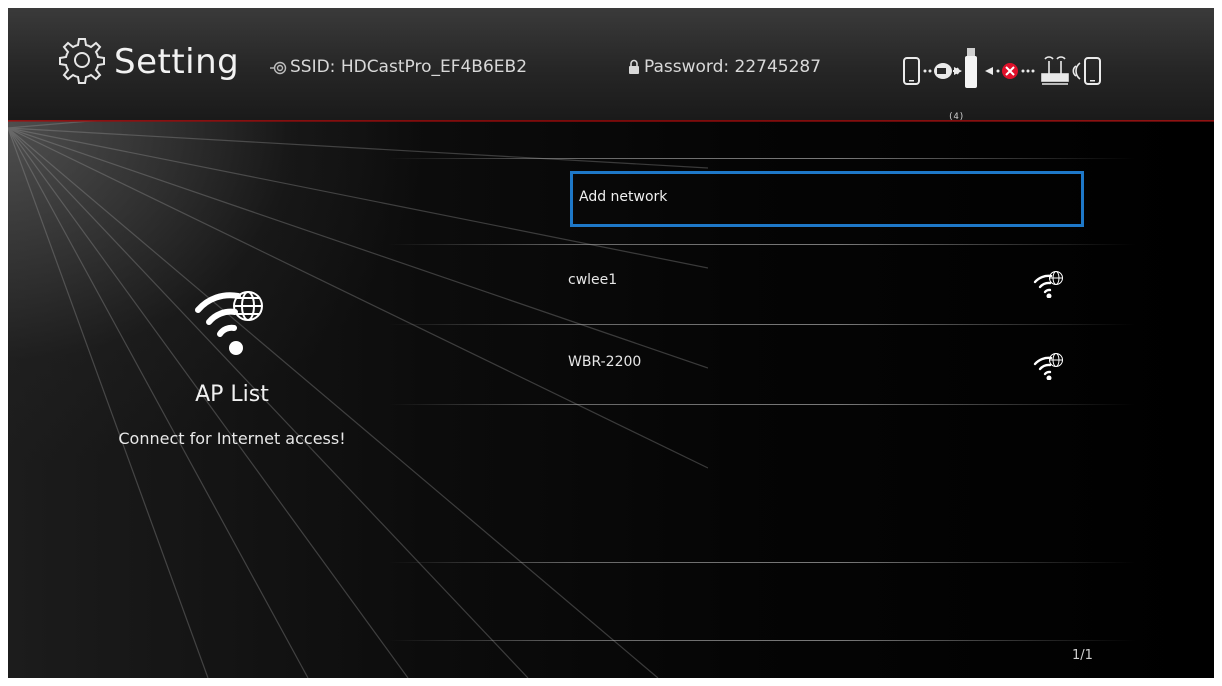 The height and width of the screenshot is (686, 1222). I want to click on password-text: Password: 22745287, so click(733, 67).